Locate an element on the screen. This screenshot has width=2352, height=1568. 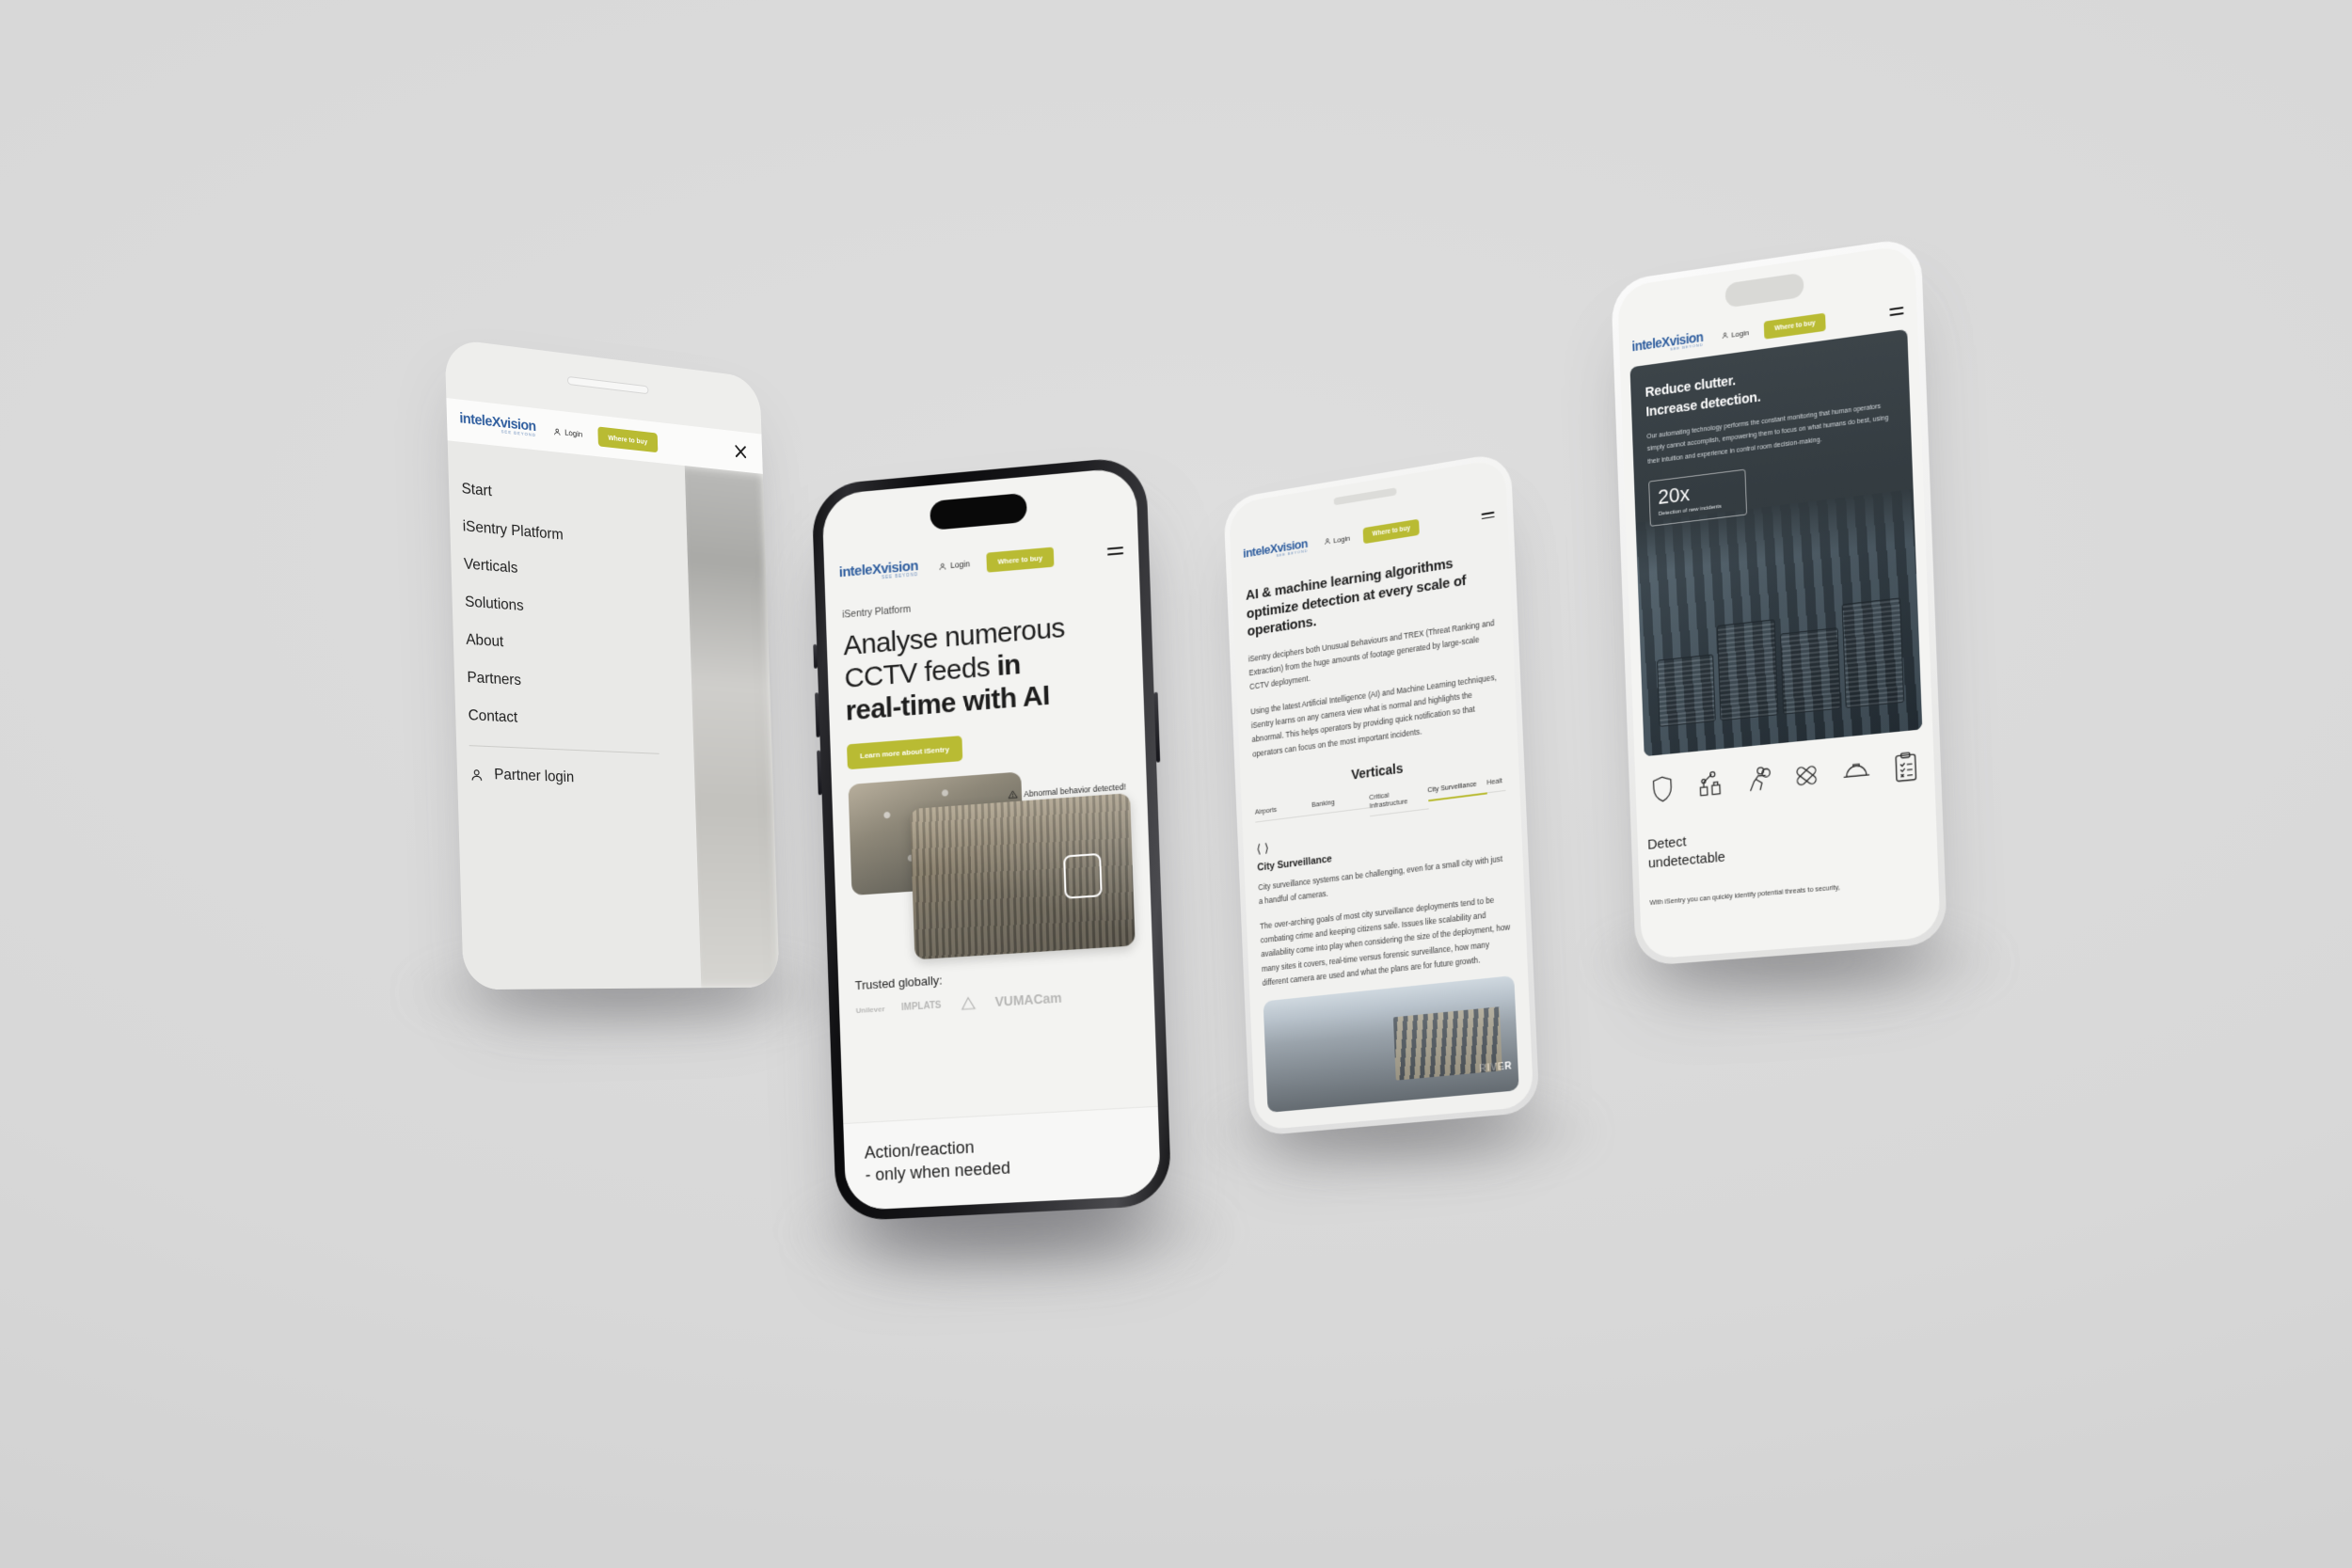
sidebar-item-isentry-platform: iSentry Platform is located at coordinates (575, 536).